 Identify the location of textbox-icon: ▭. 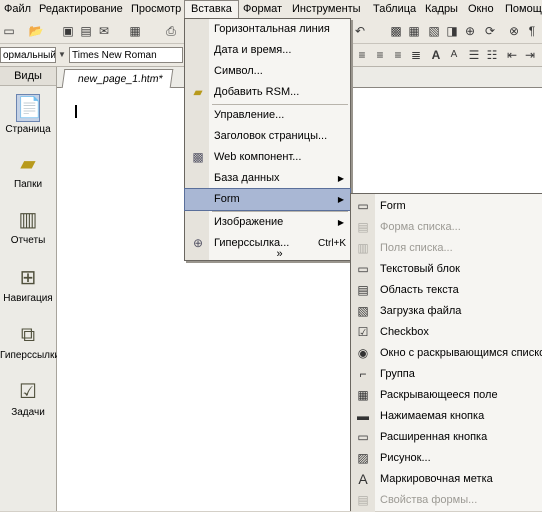
(363, 269).